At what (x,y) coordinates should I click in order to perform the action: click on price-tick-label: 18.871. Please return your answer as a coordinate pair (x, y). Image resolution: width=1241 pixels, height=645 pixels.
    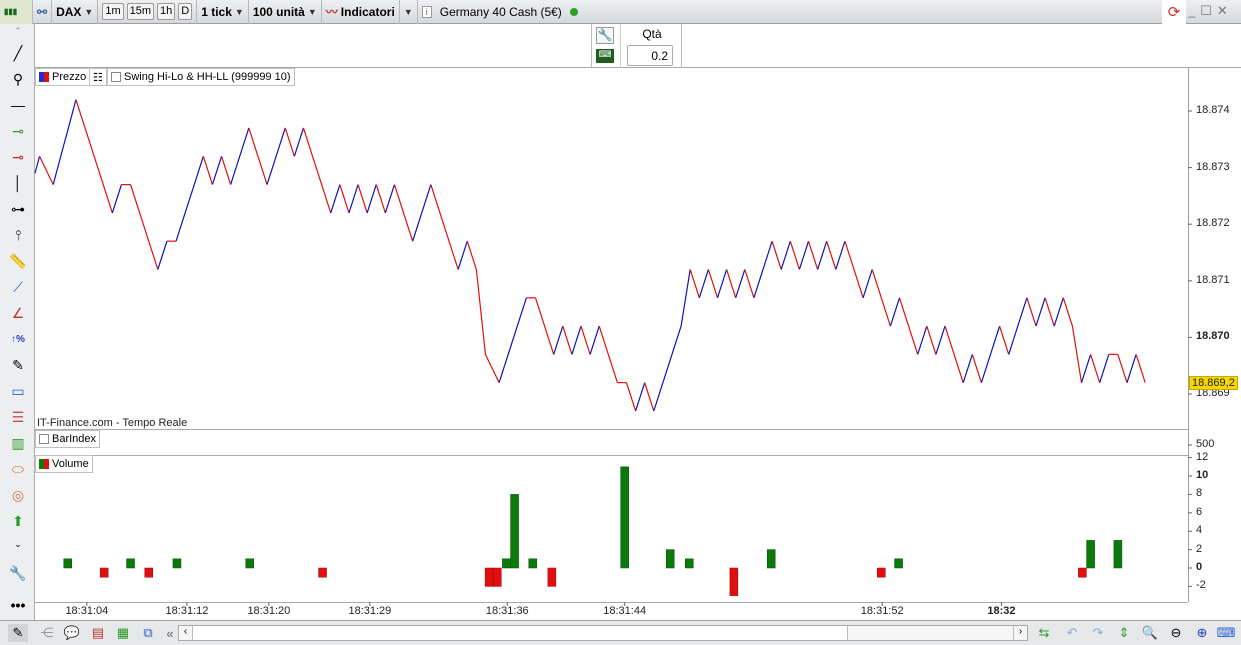
    Looking at the image, I should click on (1213, 279).